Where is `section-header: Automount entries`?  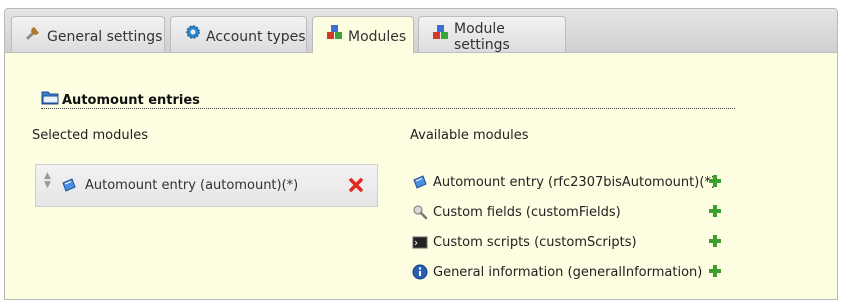
section-header: Automount entries is located at coordinates (388, 99).